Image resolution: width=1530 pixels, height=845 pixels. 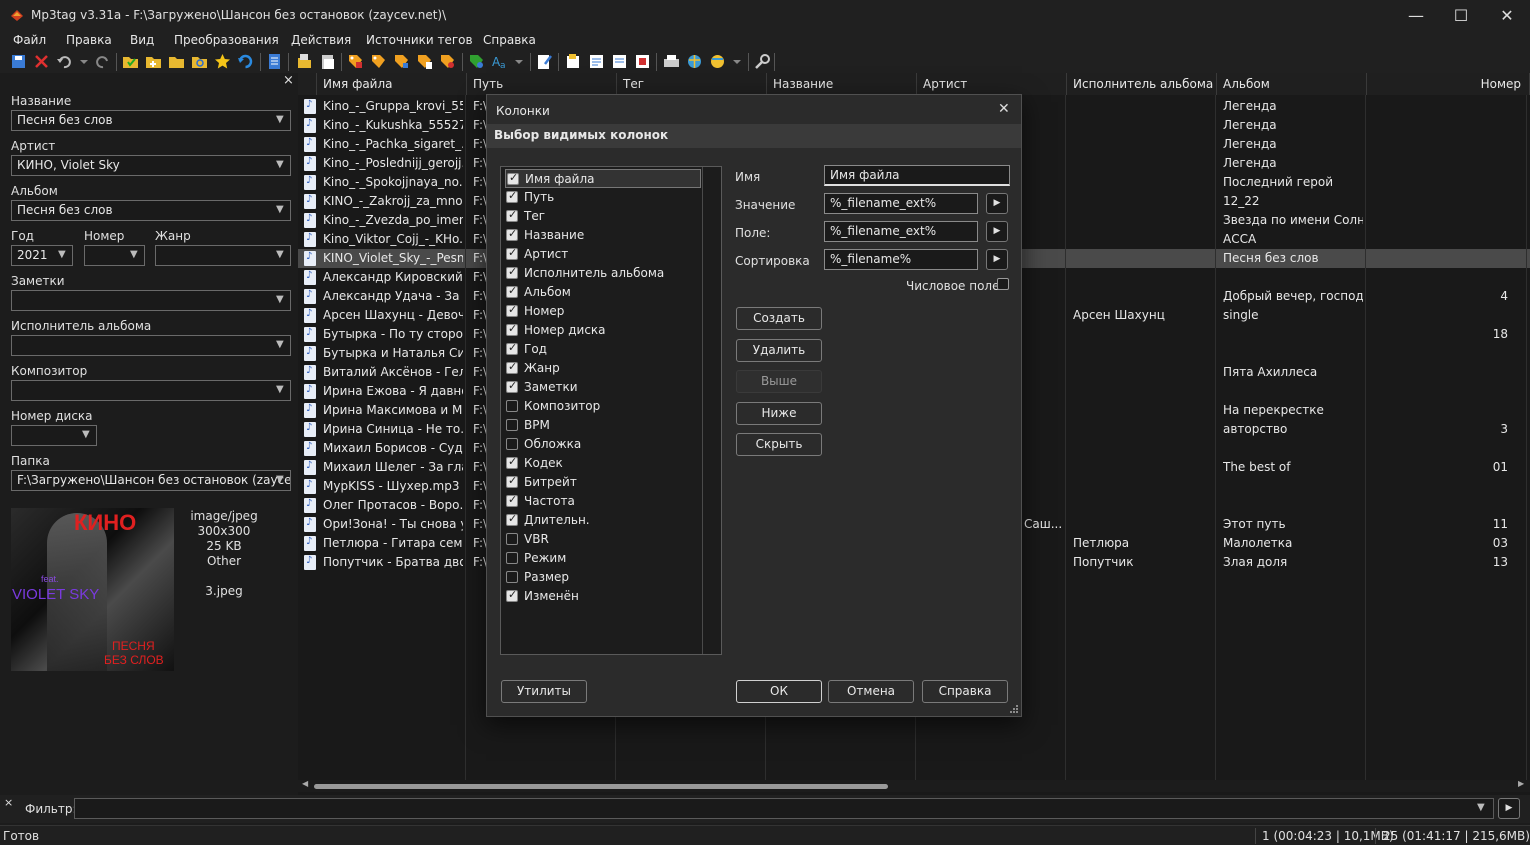 What do you see at coordinates (997, 231) in the screenshot?
I see `field-placeholder-button: ▶` at bounding box center [997, 231].